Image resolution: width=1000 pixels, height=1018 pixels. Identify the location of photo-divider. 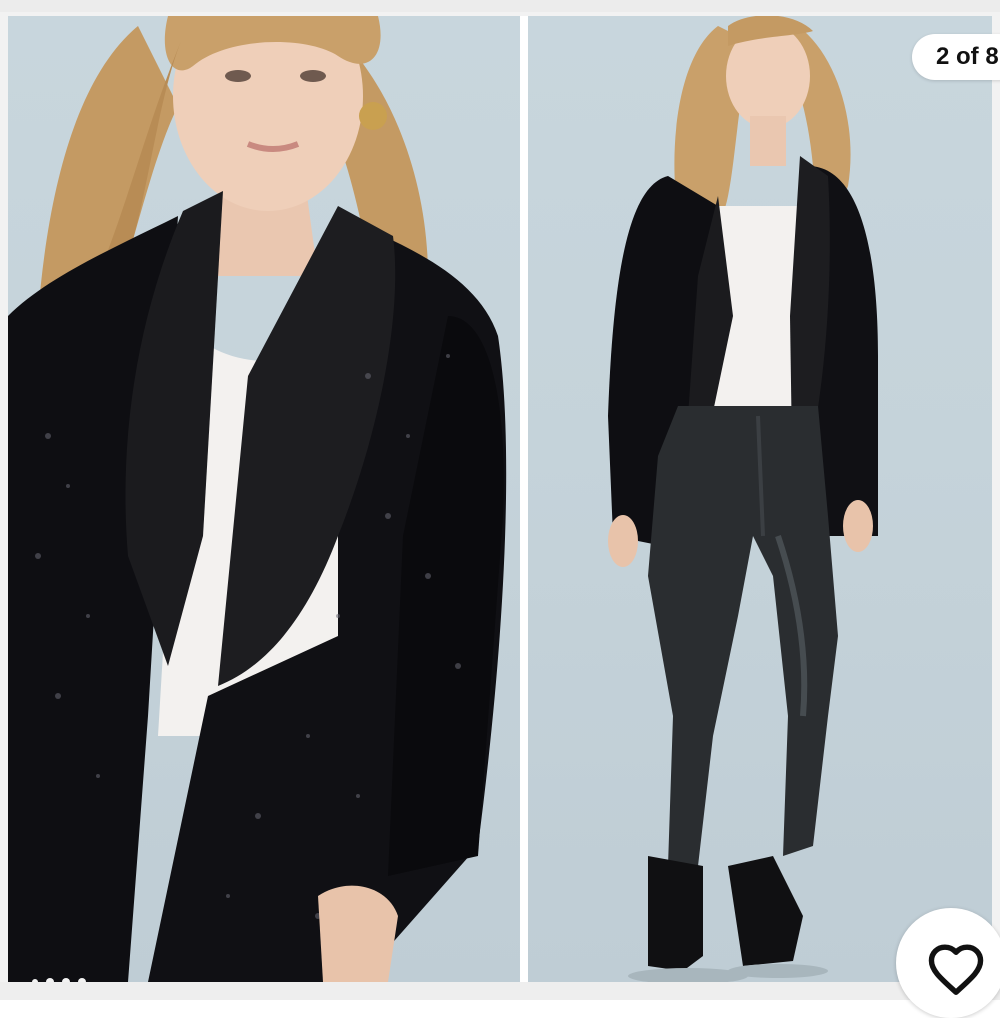
(524, 499).